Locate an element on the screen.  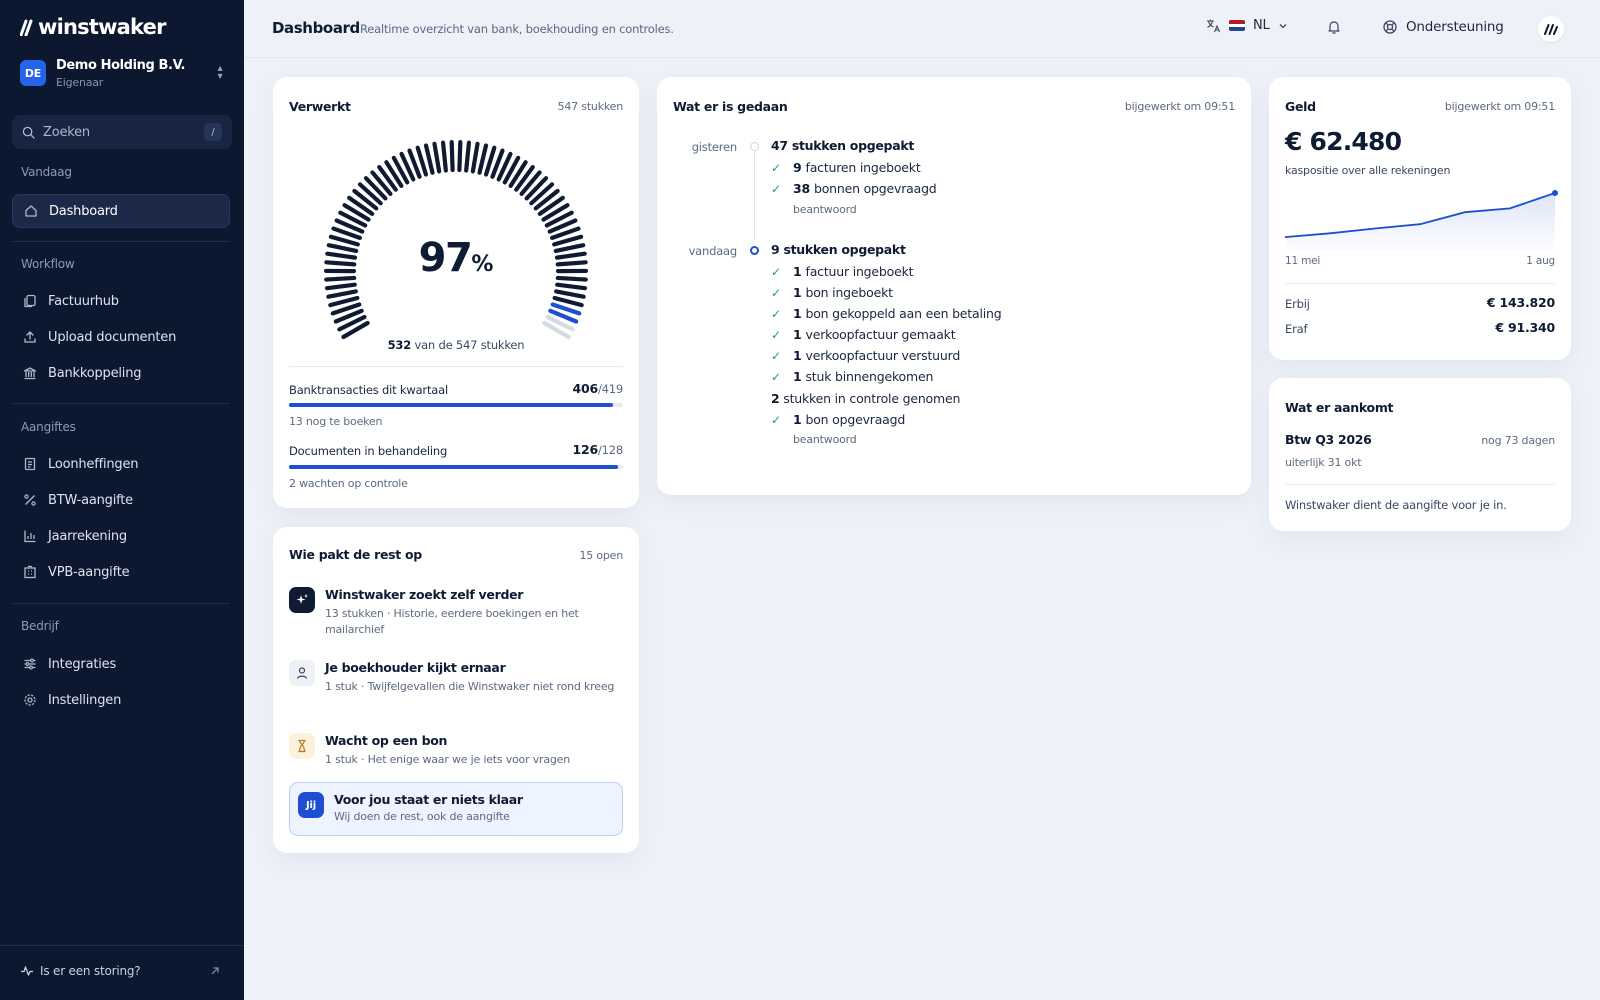
sparkle-icon is located at coordinates (302, 600).